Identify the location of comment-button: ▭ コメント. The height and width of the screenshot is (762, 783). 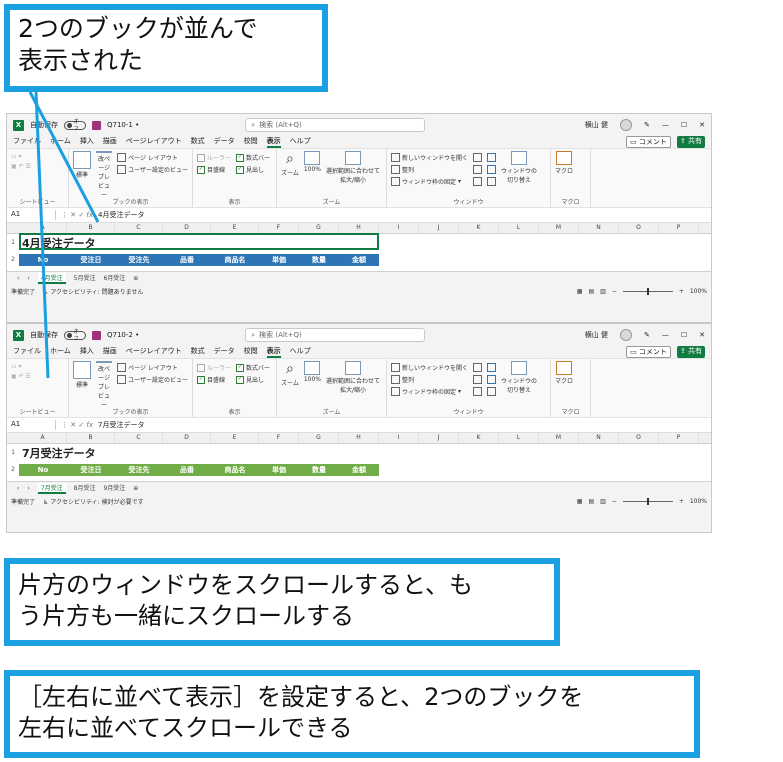
(648, 352).